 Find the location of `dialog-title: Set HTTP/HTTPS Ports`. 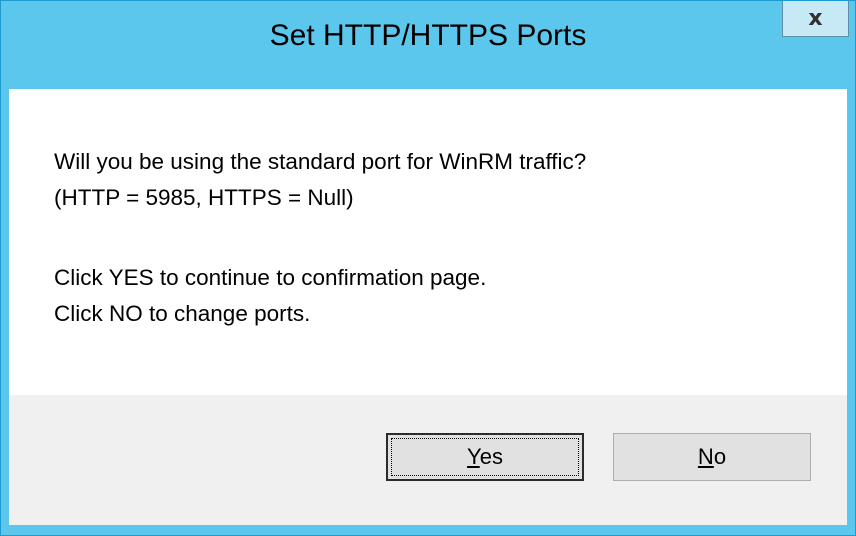

dialog-title: Set HTTP/HTTPS Ports is located at coordinates (428, 35).